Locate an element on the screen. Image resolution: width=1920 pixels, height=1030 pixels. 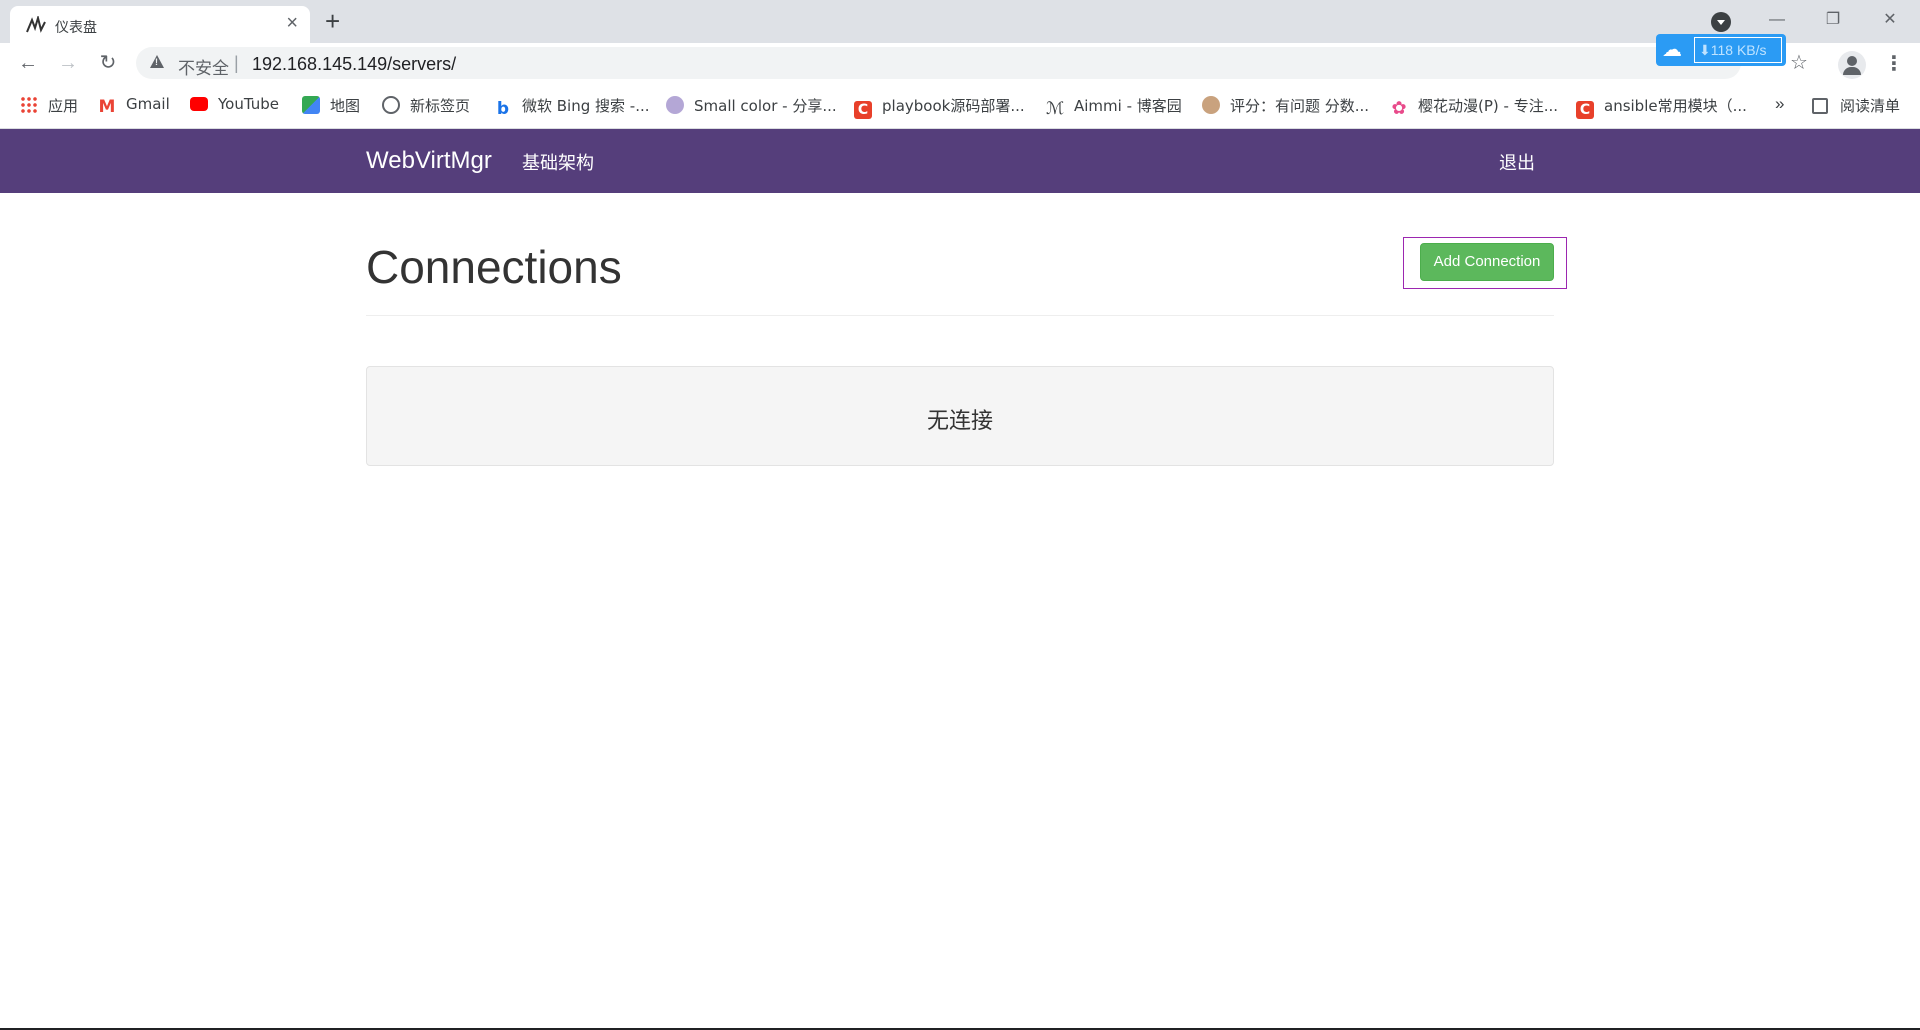
address-url: 192.168.145.149/servers/ is located at coordinates (354, 64).